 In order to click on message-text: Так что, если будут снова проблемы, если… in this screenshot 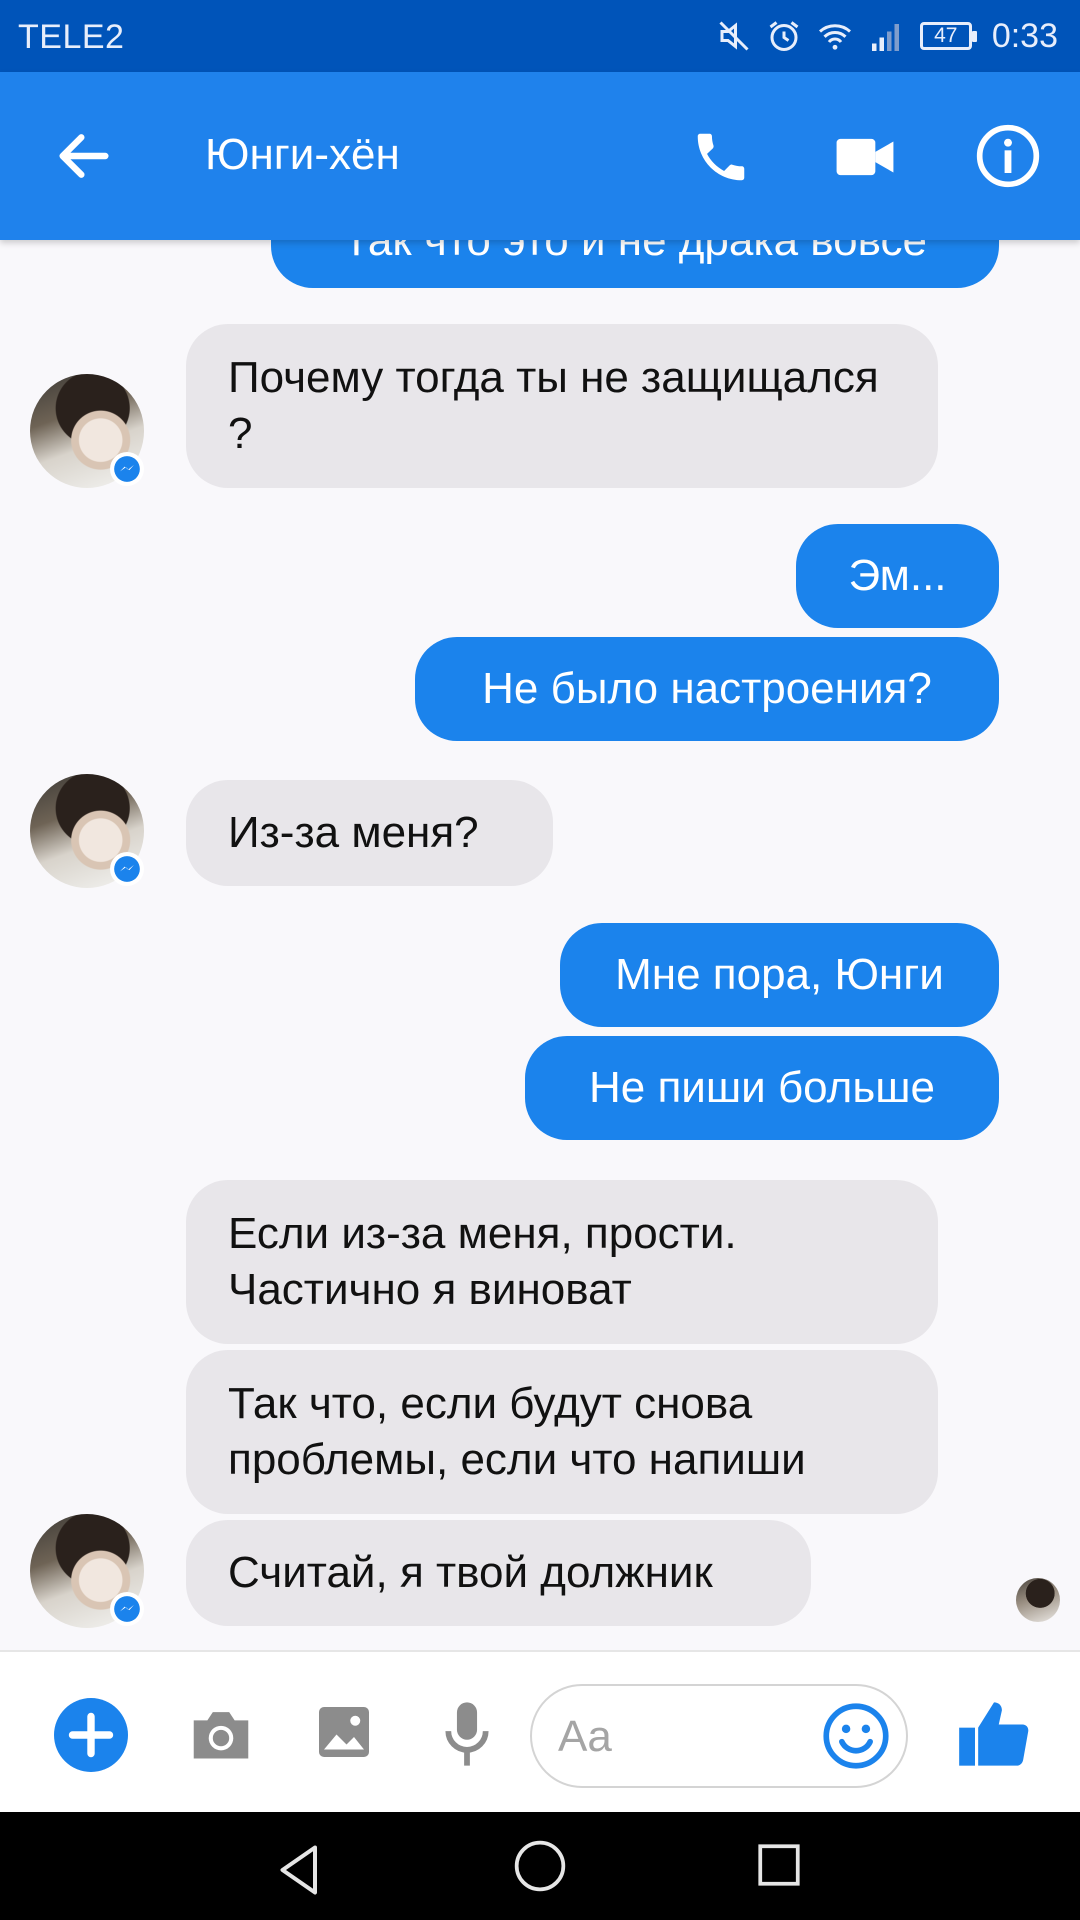, I will do `click(517, 1431)`.